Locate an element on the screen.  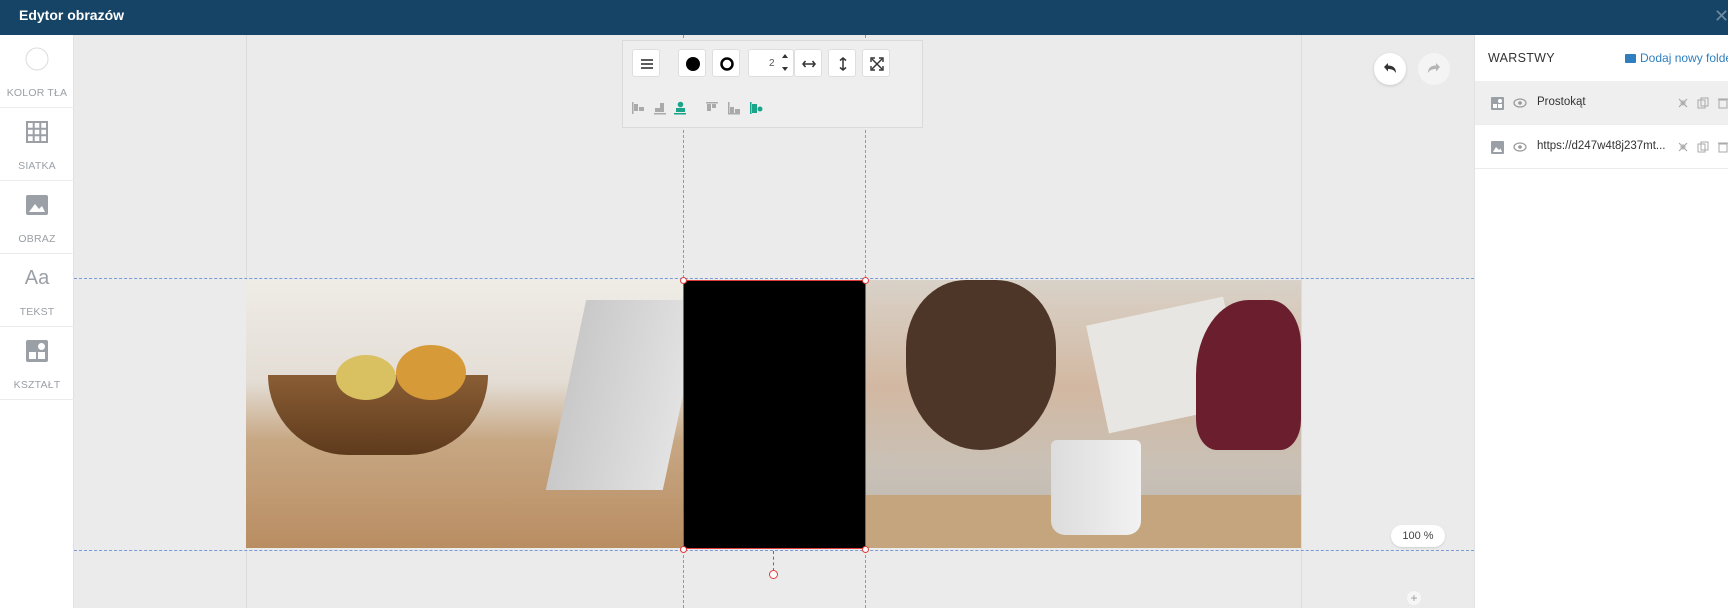
layers-title: WARSTWY is located at coordinates (1521, 58).